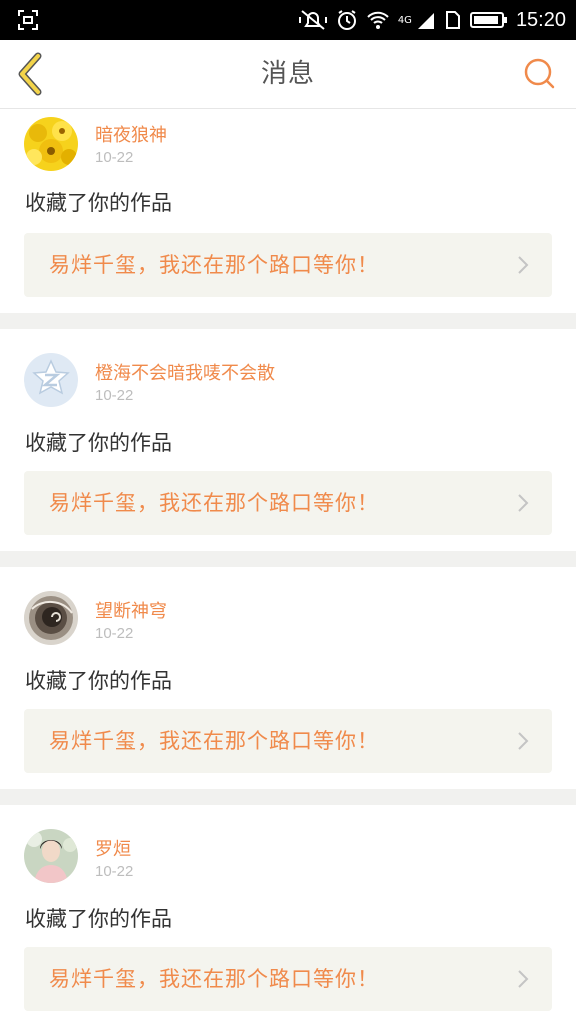 The image size is (576, 1024). I want to click on alarm-icon, so click(346, 20).